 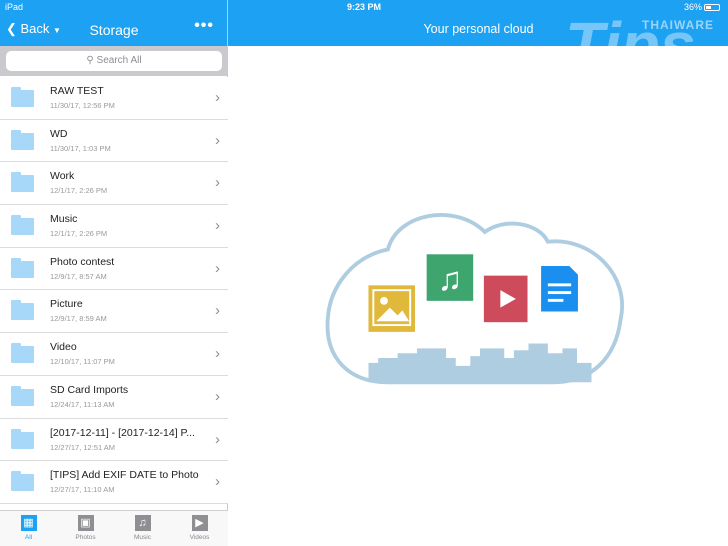 What do you see at coordinates (392, 308) in the screenshot?
I see `photo-icon` at bounding box center [392, 308].